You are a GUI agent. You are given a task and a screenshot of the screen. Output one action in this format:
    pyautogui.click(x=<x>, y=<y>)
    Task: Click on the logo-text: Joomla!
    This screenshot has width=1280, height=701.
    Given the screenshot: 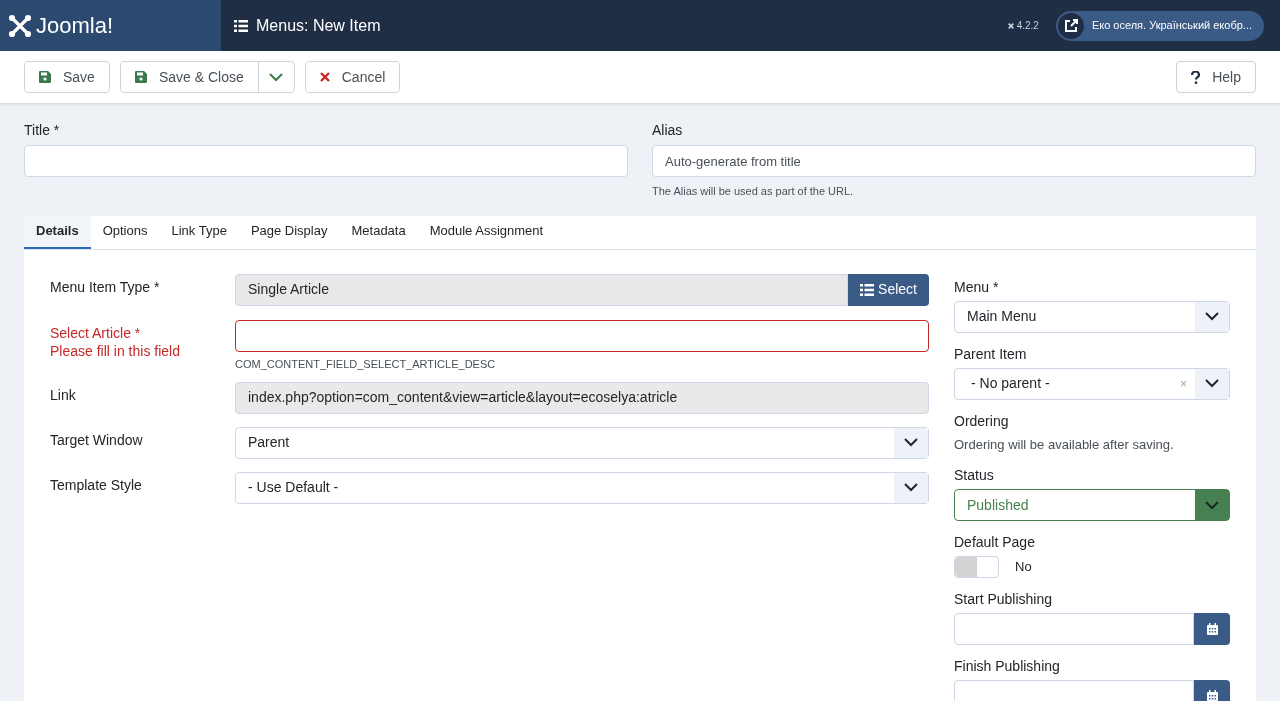 What is the action you would take?
    pyautogui.click(x=75, y=25)
    